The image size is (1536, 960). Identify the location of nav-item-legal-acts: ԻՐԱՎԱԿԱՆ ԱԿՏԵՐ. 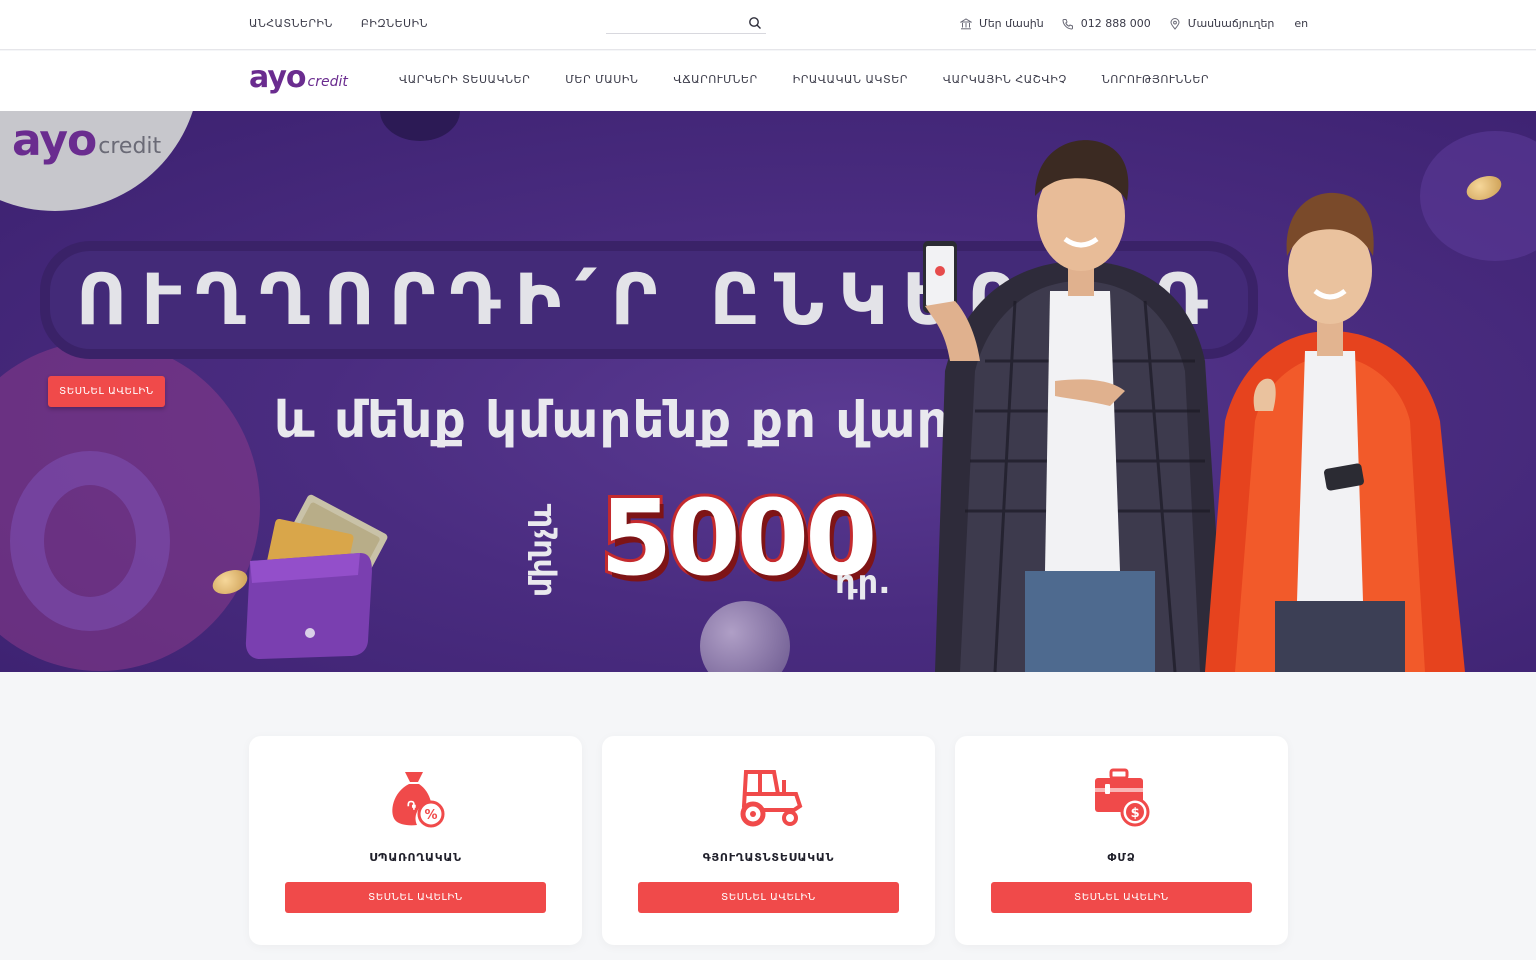
(850, 79).